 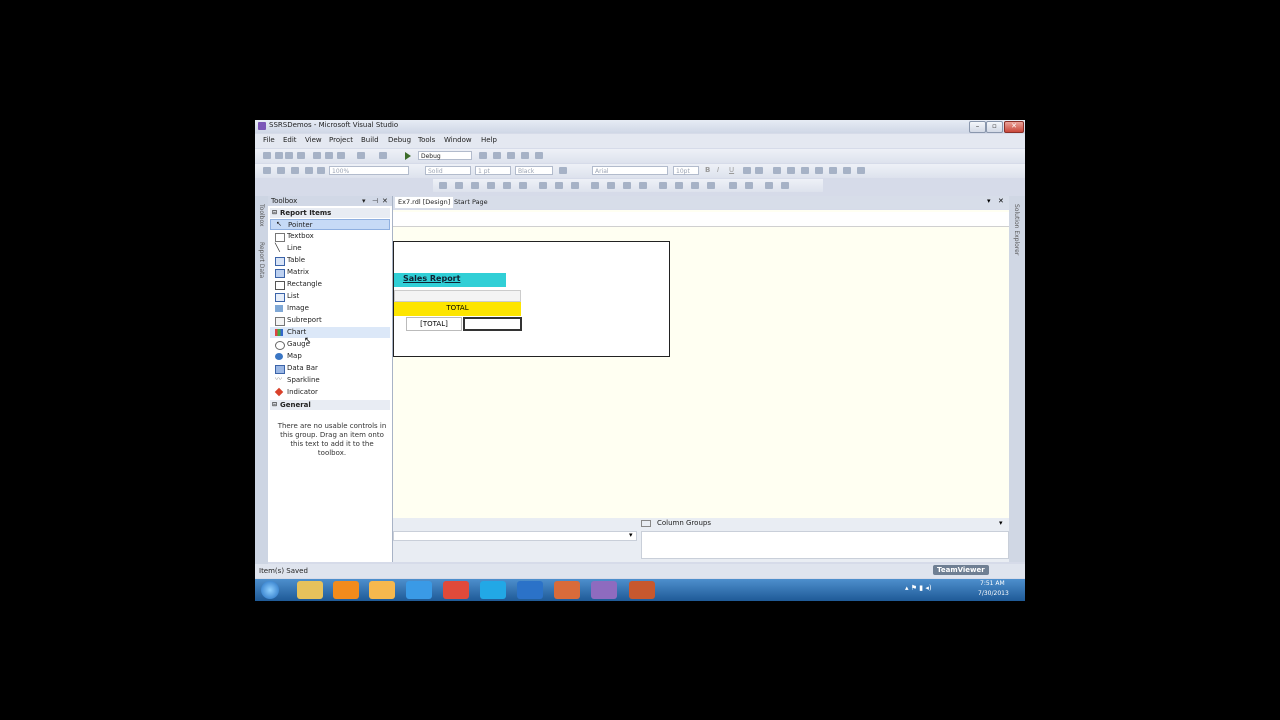 What do you see at coordinates (261, 260) in the screenshot?
I see `report-data-dock-tab: Report Data` at bounding box center [261, 260].